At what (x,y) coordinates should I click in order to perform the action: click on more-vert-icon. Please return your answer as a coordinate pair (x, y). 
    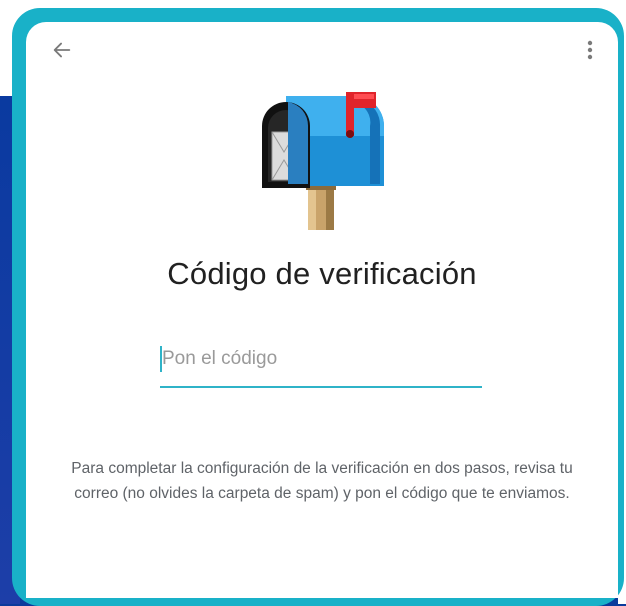
    Looking at the image, I should click on (590, 52).